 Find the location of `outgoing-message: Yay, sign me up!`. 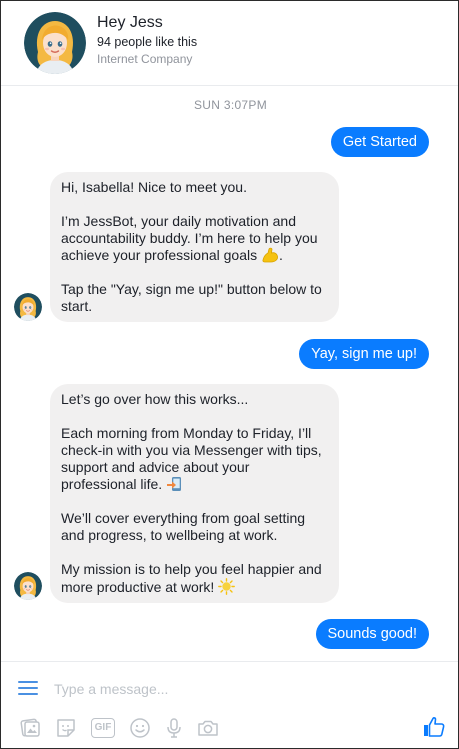

outgoing-message: Yay, sign me up! is located at coordinates (364, 354).